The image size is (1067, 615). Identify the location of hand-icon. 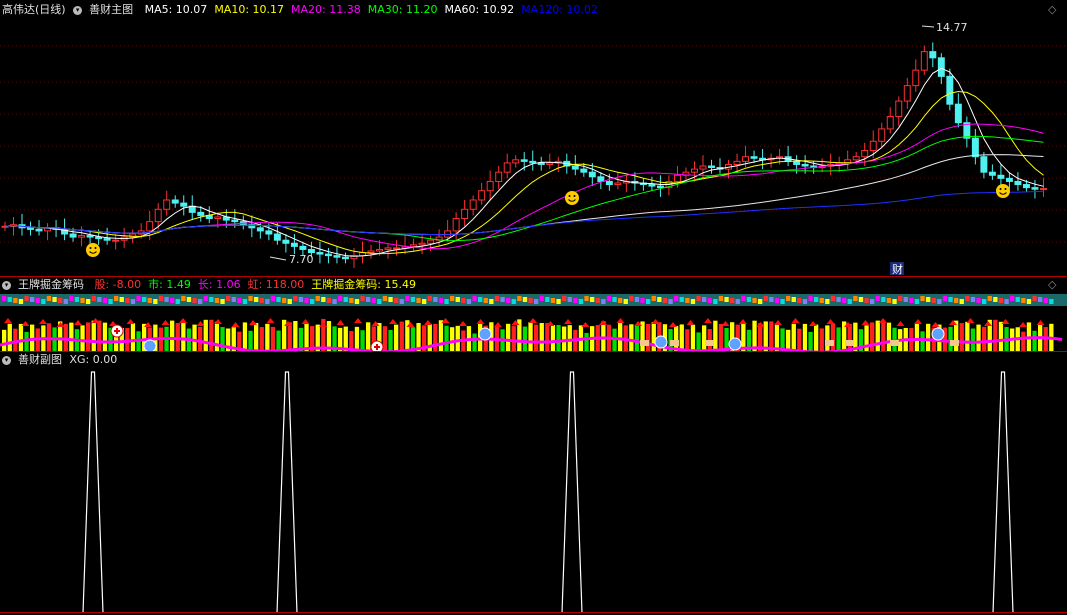
(829, 343).